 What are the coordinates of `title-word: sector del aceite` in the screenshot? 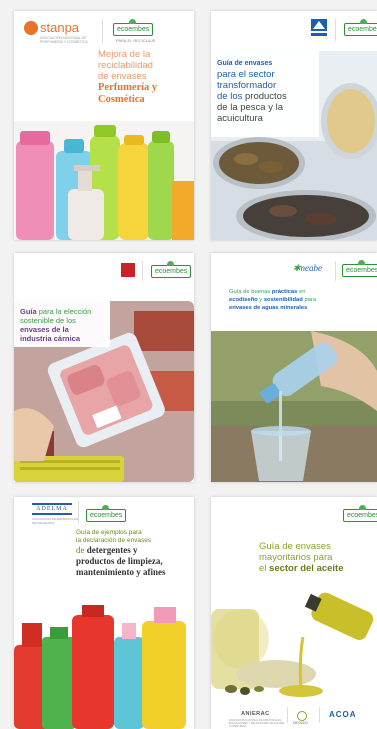 It's located at (306, 568).